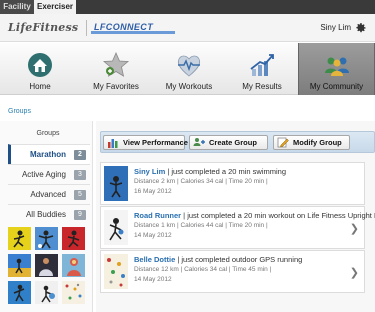  Describe the element at coordinates (335, 27) in the screenshot. I see `user-name: Siny Lim` at that location.